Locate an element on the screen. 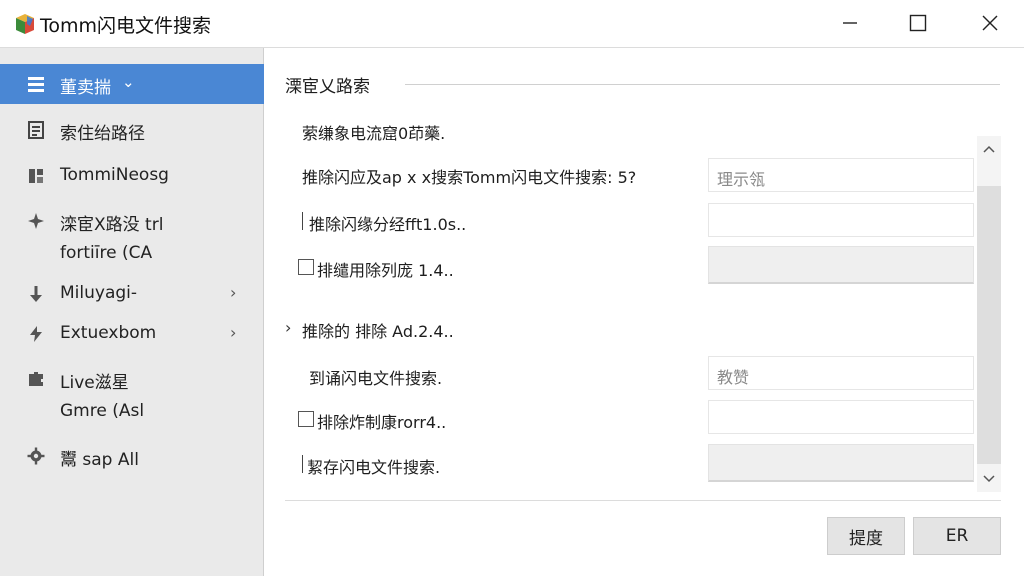 This screenshot has height=576, width=1024. grid-icon is located at coordinates (36, 176).